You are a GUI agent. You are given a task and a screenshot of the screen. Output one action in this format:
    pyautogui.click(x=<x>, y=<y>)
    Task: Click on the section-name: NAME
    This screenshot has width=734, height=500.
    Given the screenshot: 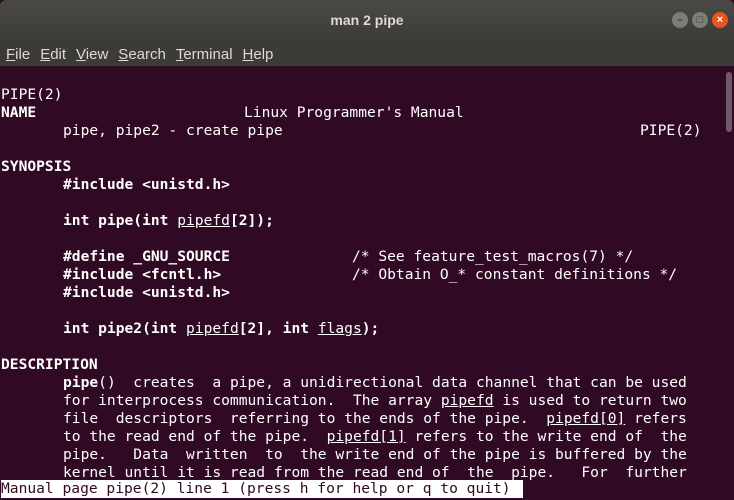 What is the action you would take?
    pyautogui.click(x=19, y=112)
    